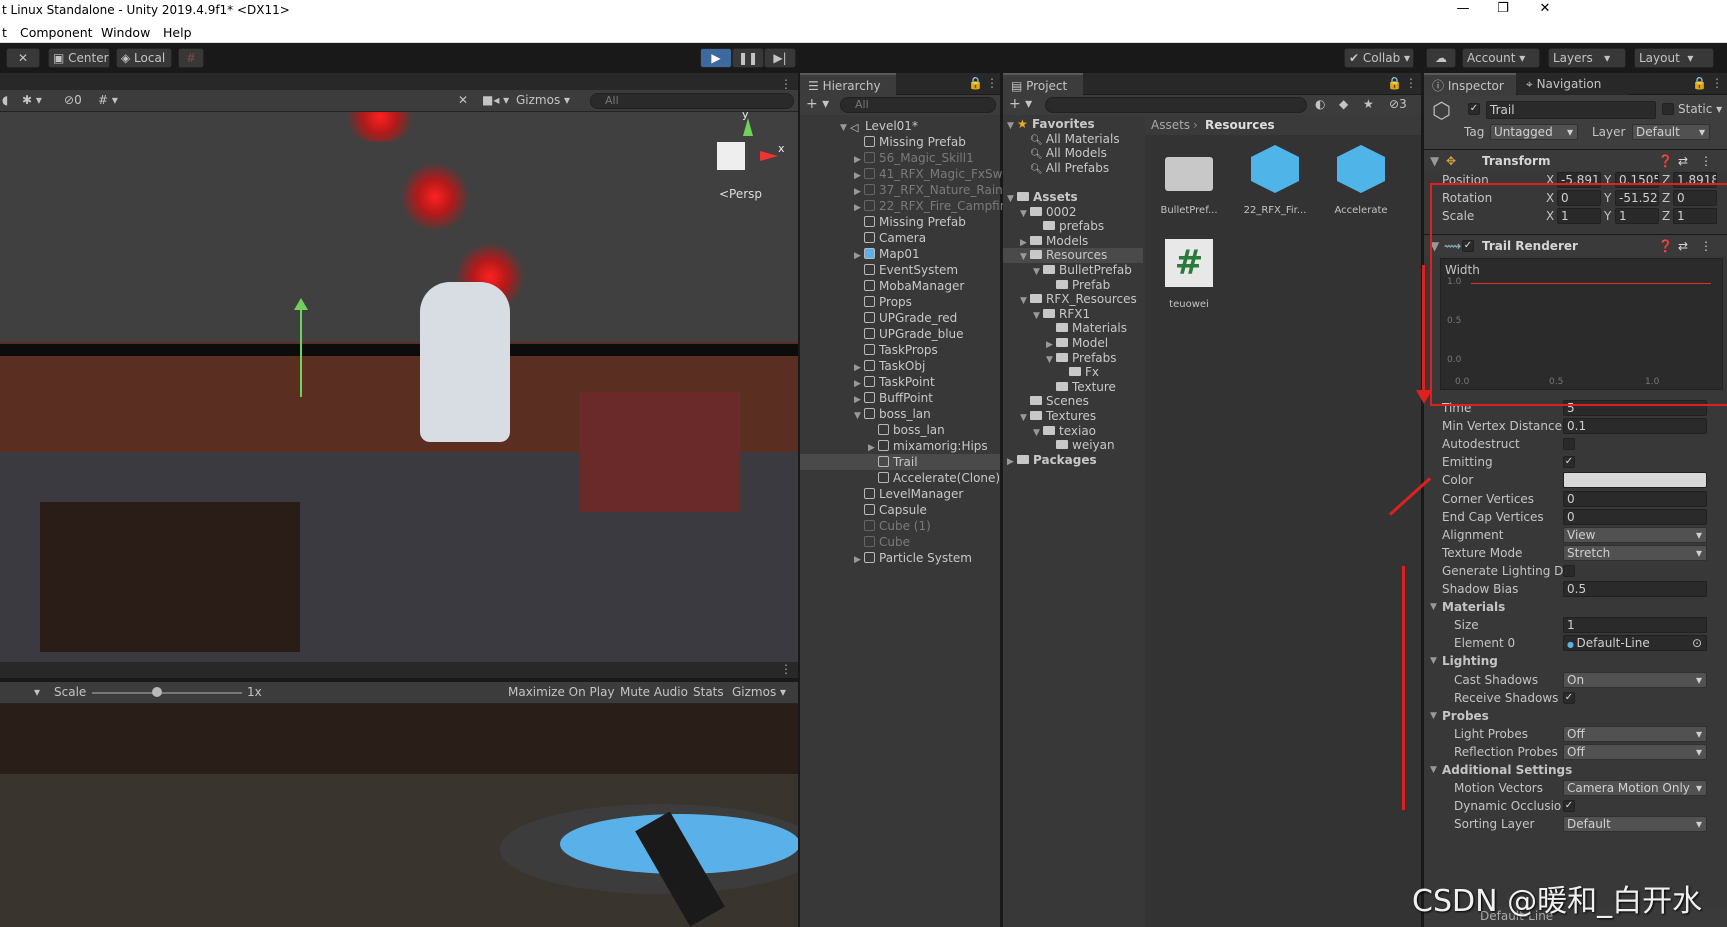  I want to click on tab-hierarchy: ☰ Hierarchy, so click(848, 84).